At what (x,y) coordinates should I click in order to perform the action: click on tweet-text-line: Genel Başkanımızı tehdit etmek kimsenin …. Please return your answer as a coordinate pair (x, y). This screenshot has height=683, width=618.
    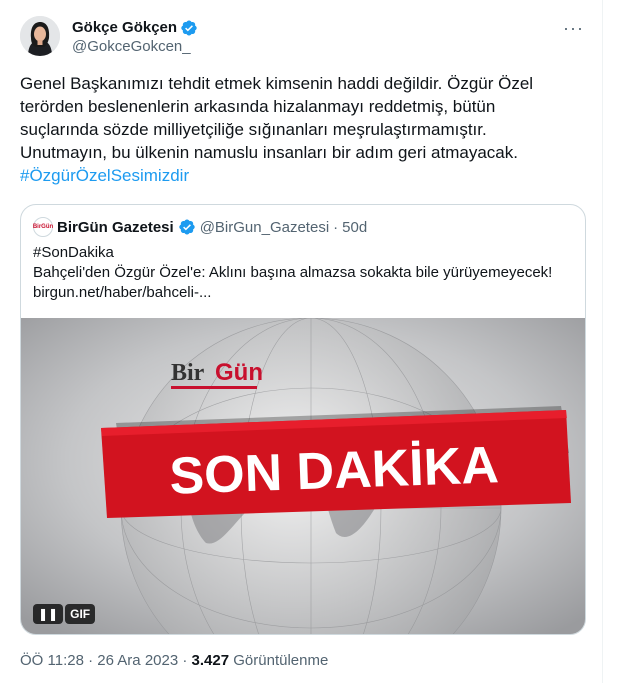
    Looking at the image, I should click on (277, 83).